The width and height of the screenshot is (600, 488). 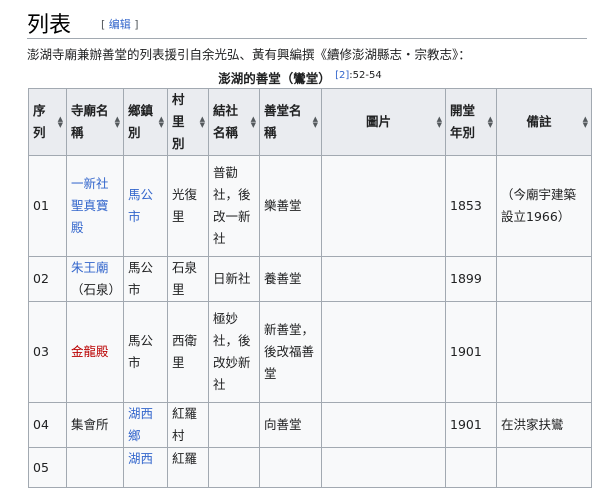 I want to click on col-header-image: 圖片 ▲ ▼, so click(x=383, y=122).